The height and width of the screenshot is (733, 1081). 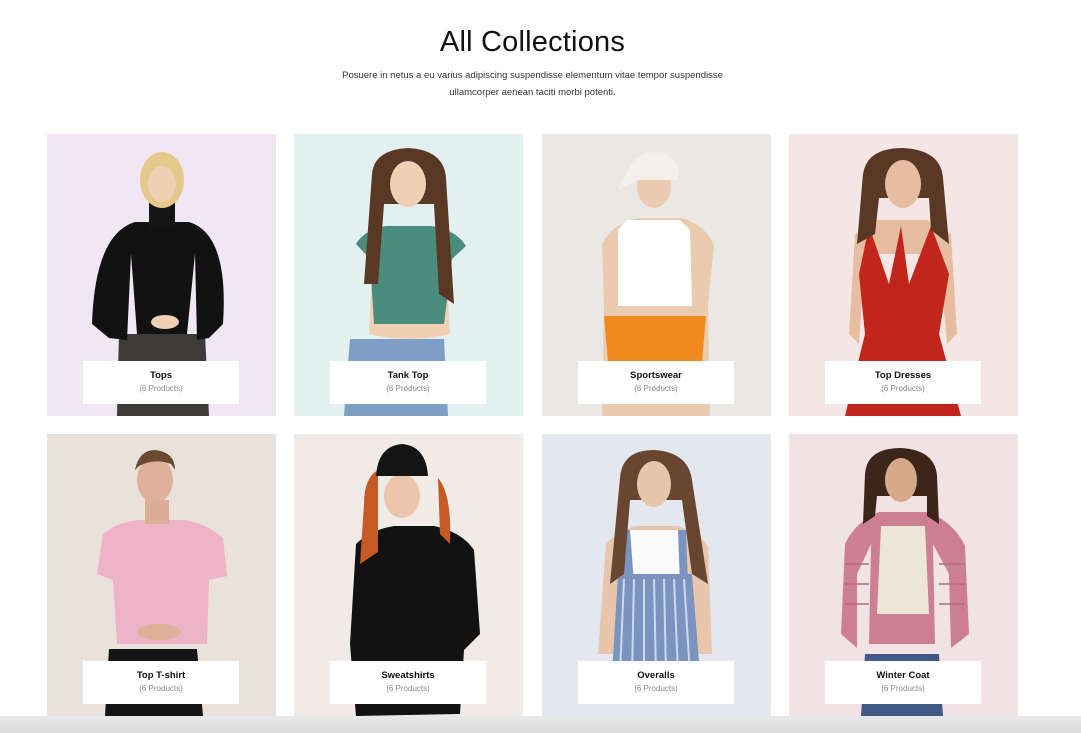 I want to click on collection-card-overalls: Overalls (6 Products), so click(x=656, y=575).